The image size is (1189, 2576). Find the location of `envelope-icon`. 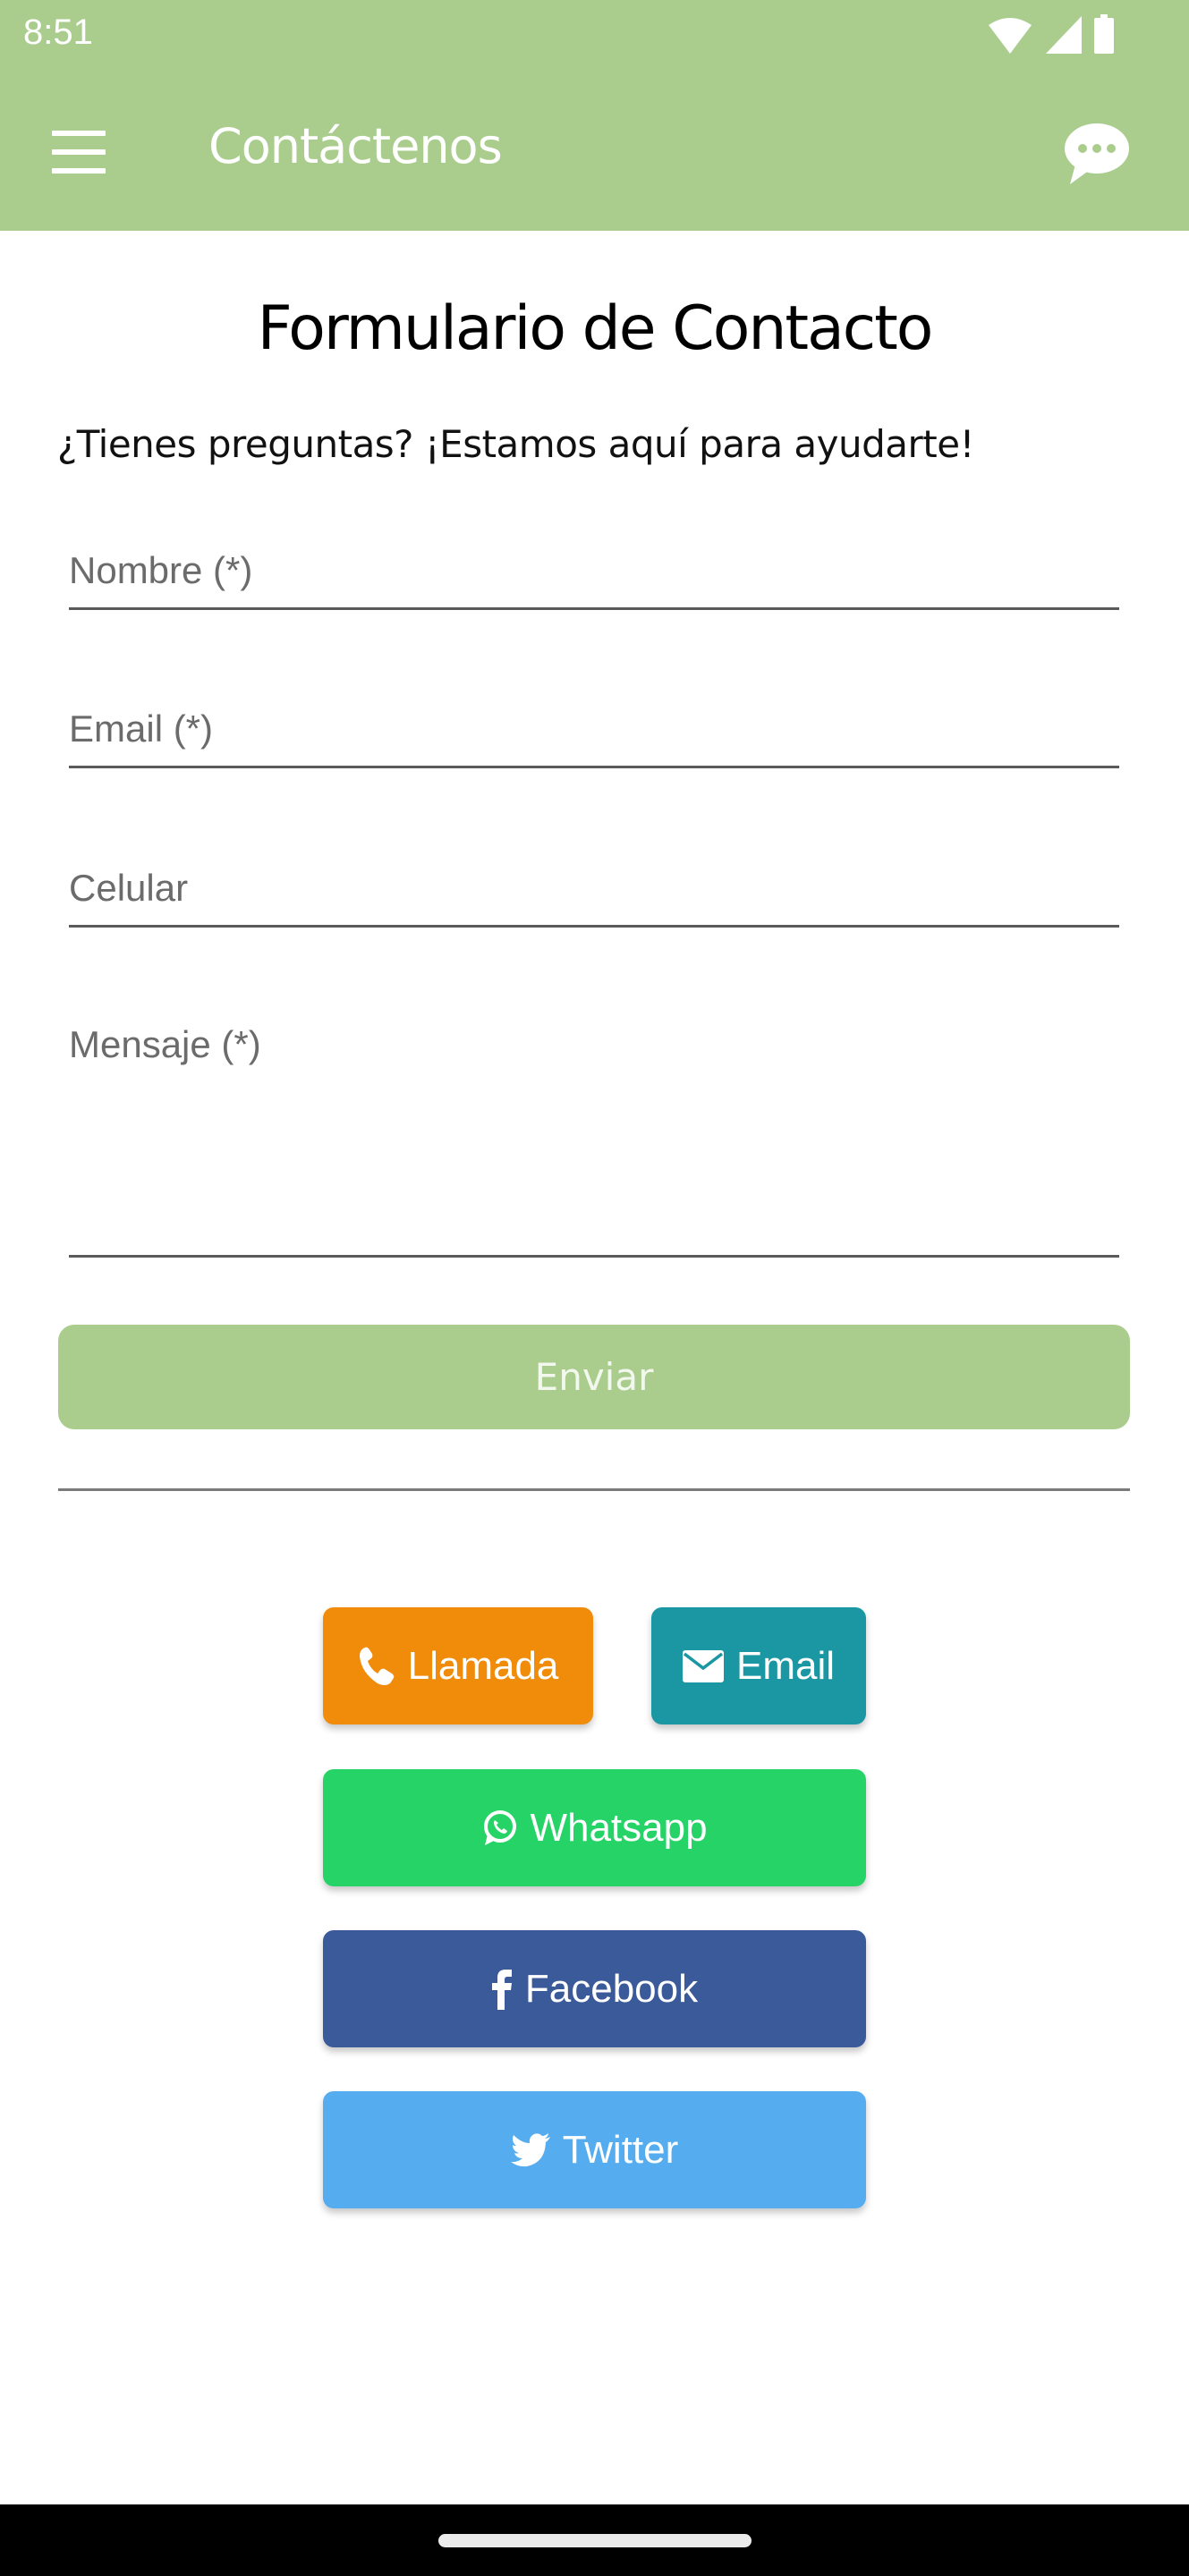

envelope-icon is located at coordinates (703, 1665).